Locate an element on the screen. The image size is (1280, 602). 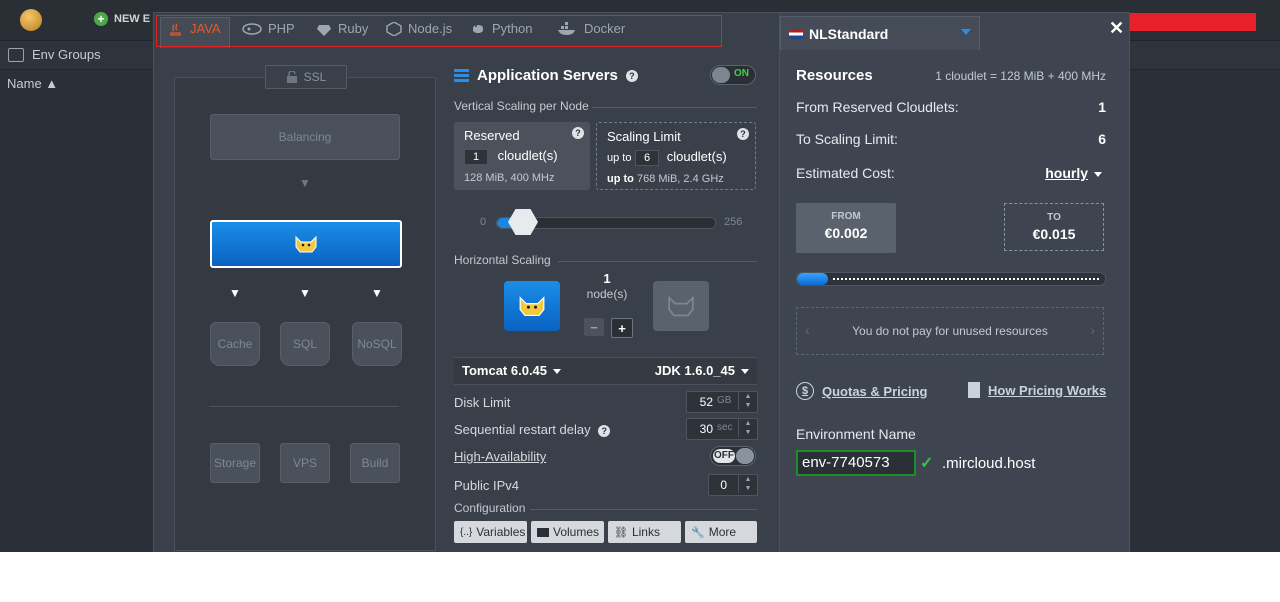
vps-node: VPS is located at coordinates (305, 463).